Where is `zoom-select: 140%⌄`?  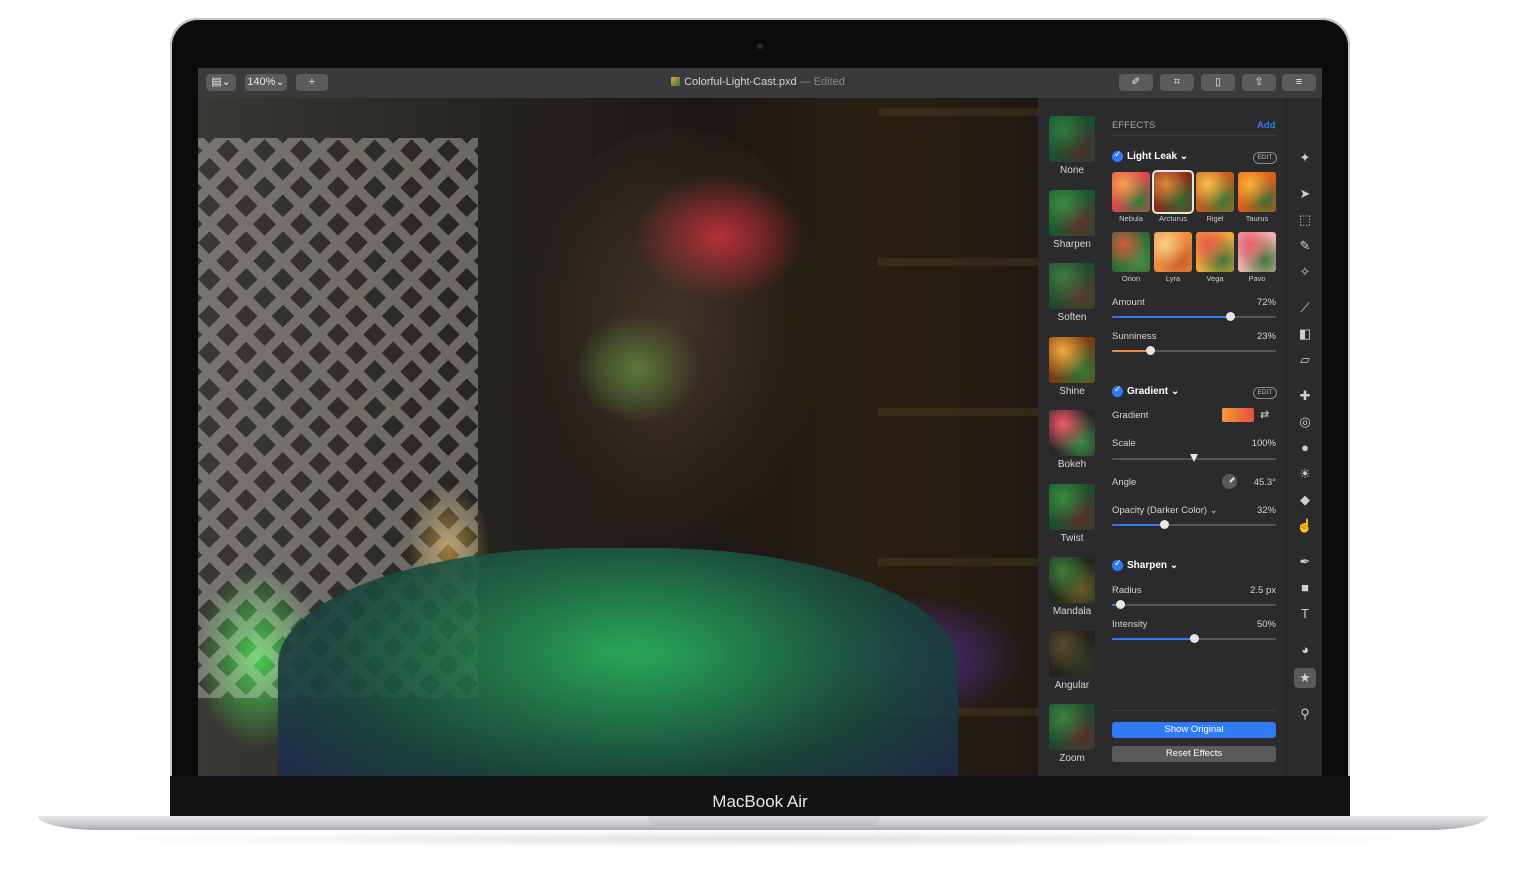
zoom-select: 140%⌄ is located at coordinates (266, 82).